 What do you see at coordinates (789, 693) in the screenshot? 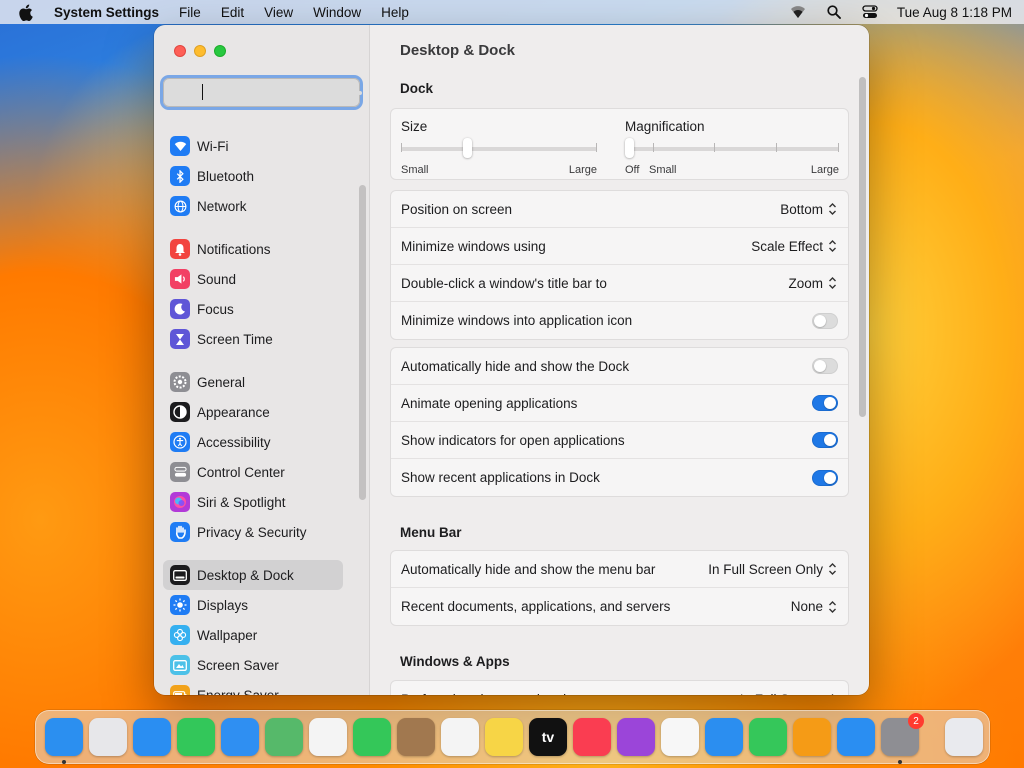
I see `popup-button: In Full Screen` at bounding box center [789, 693].